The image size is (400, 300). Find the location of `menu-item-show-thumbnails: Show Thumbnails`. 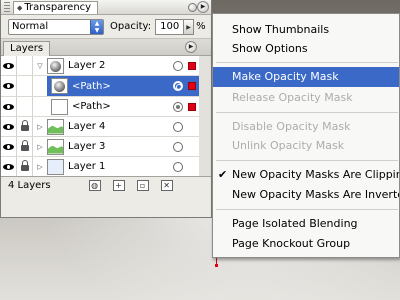

menu-item-show-thumbnails: Show Thumbnails is located at coordinates (306, 30).